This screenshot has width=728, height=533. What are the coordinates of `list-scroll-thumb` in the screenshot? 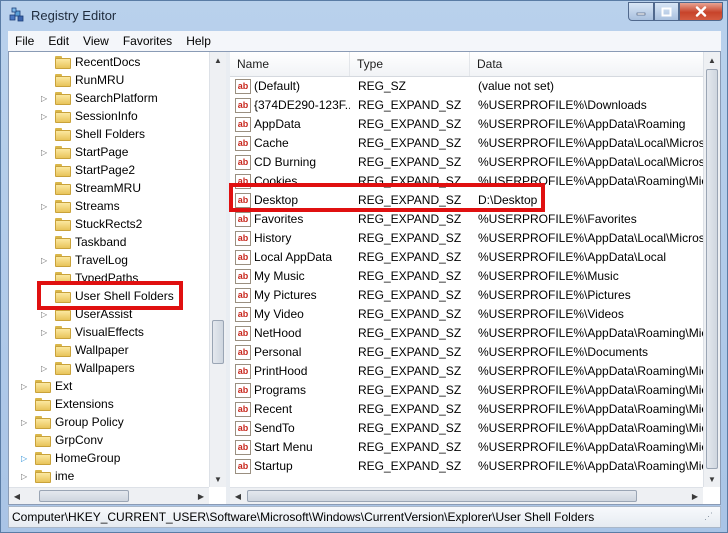 It's located at (712, 269).